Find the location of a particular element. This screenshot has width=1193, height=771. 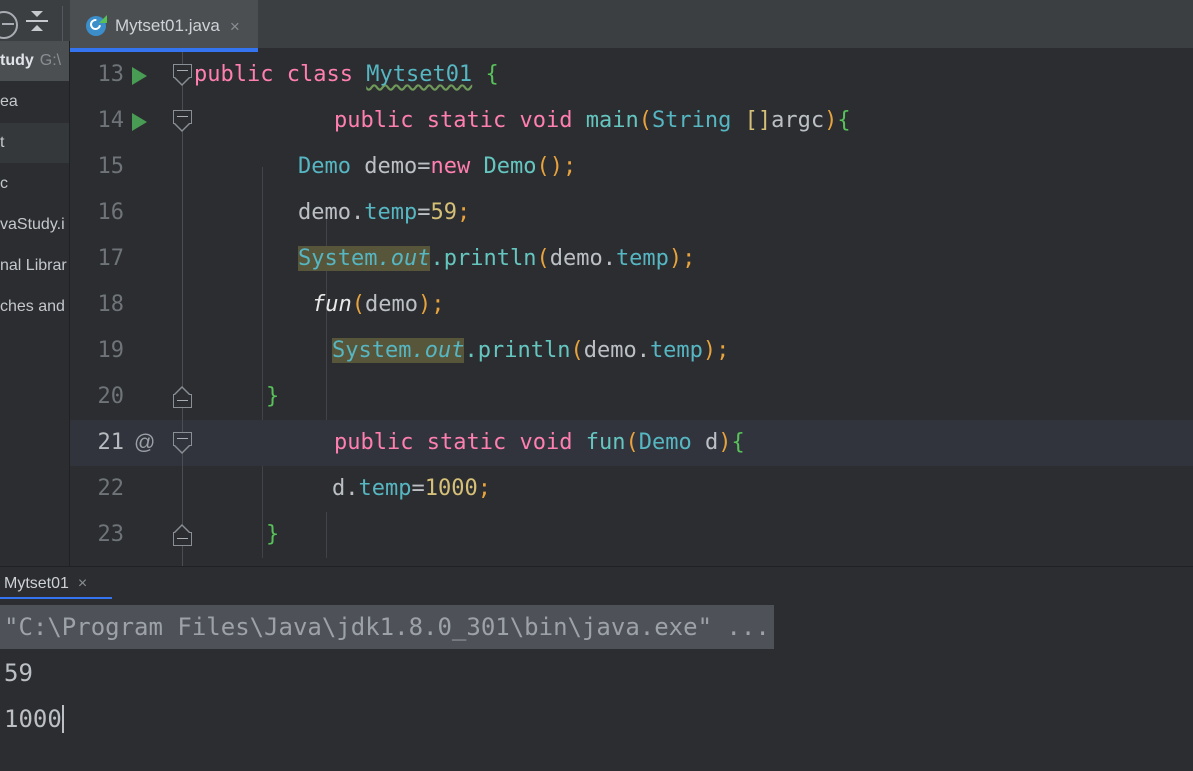

code-text-22: d.temp=1000; is located at coordinates (411, 489).